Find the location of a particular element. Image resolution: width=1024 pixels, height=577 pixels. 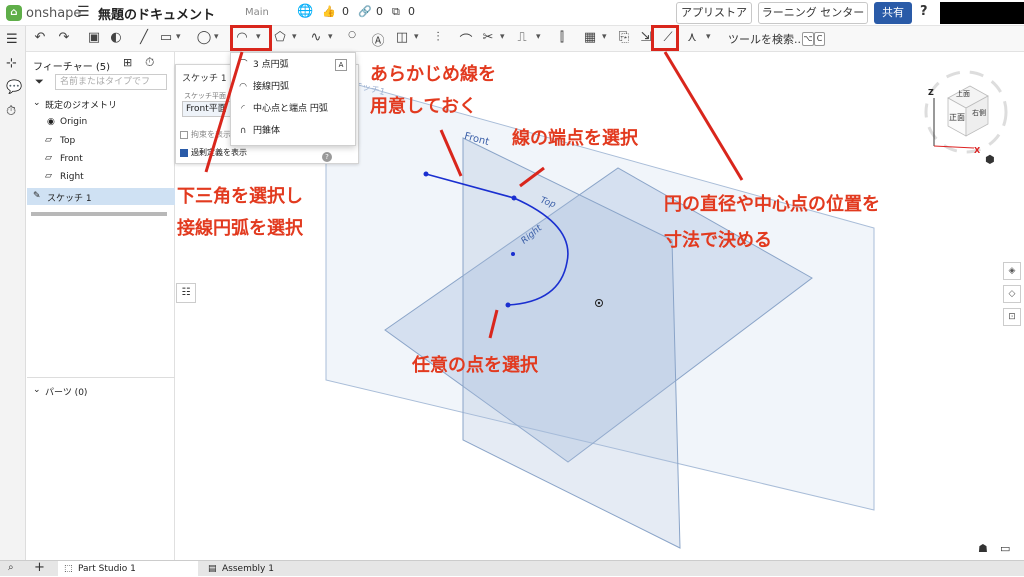

help-icon: ? is located at coordinates (924, 11).